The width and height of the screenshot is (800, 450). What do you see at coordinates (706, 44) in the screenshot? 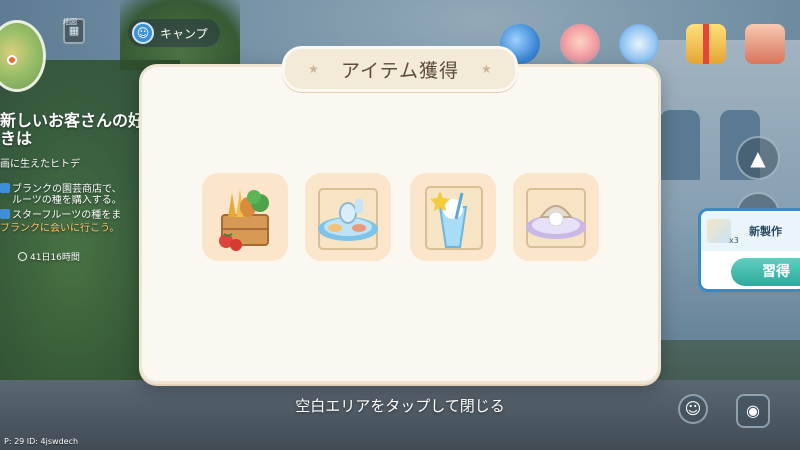
I see `gift-icon` at bounding box center [706, 44].